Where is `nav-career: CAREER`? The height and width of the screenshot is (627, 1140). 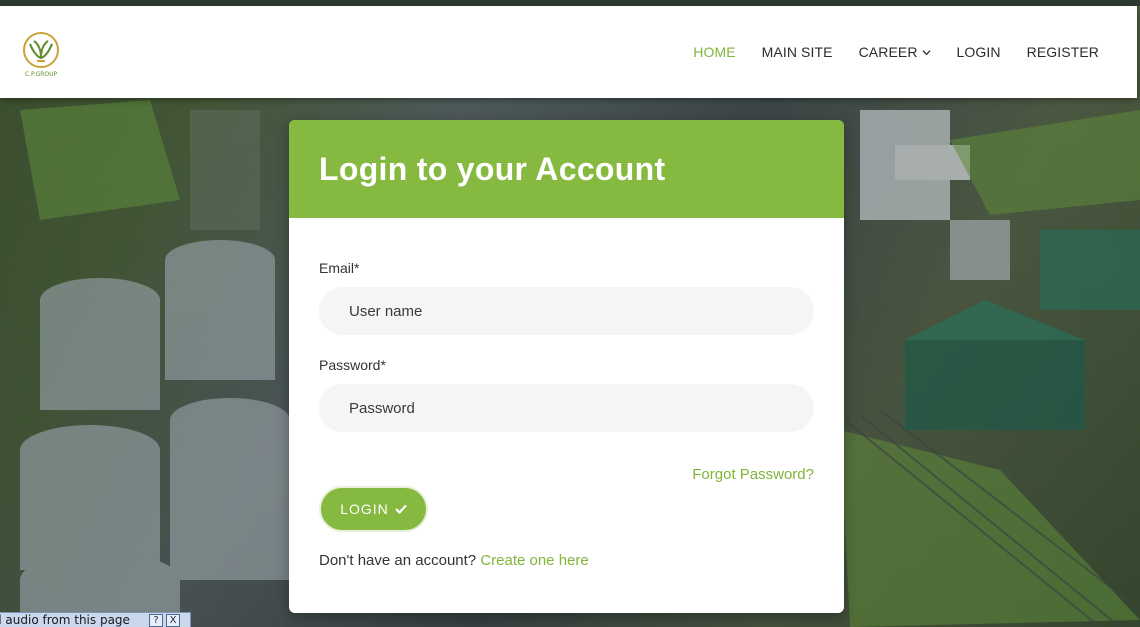
nav-career: CAREER is located at coordinates (895, 52).